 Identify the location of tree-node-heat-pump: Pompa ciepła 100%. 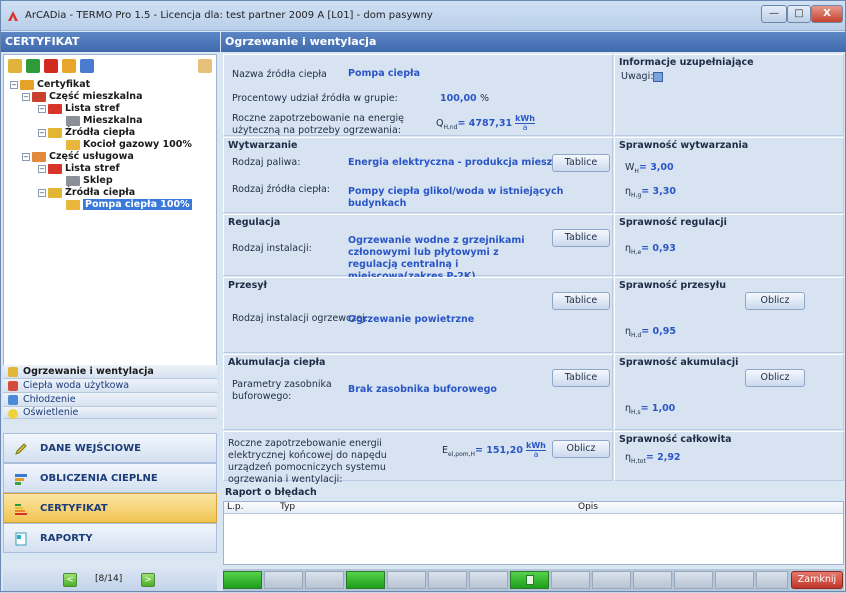
(129, 205).